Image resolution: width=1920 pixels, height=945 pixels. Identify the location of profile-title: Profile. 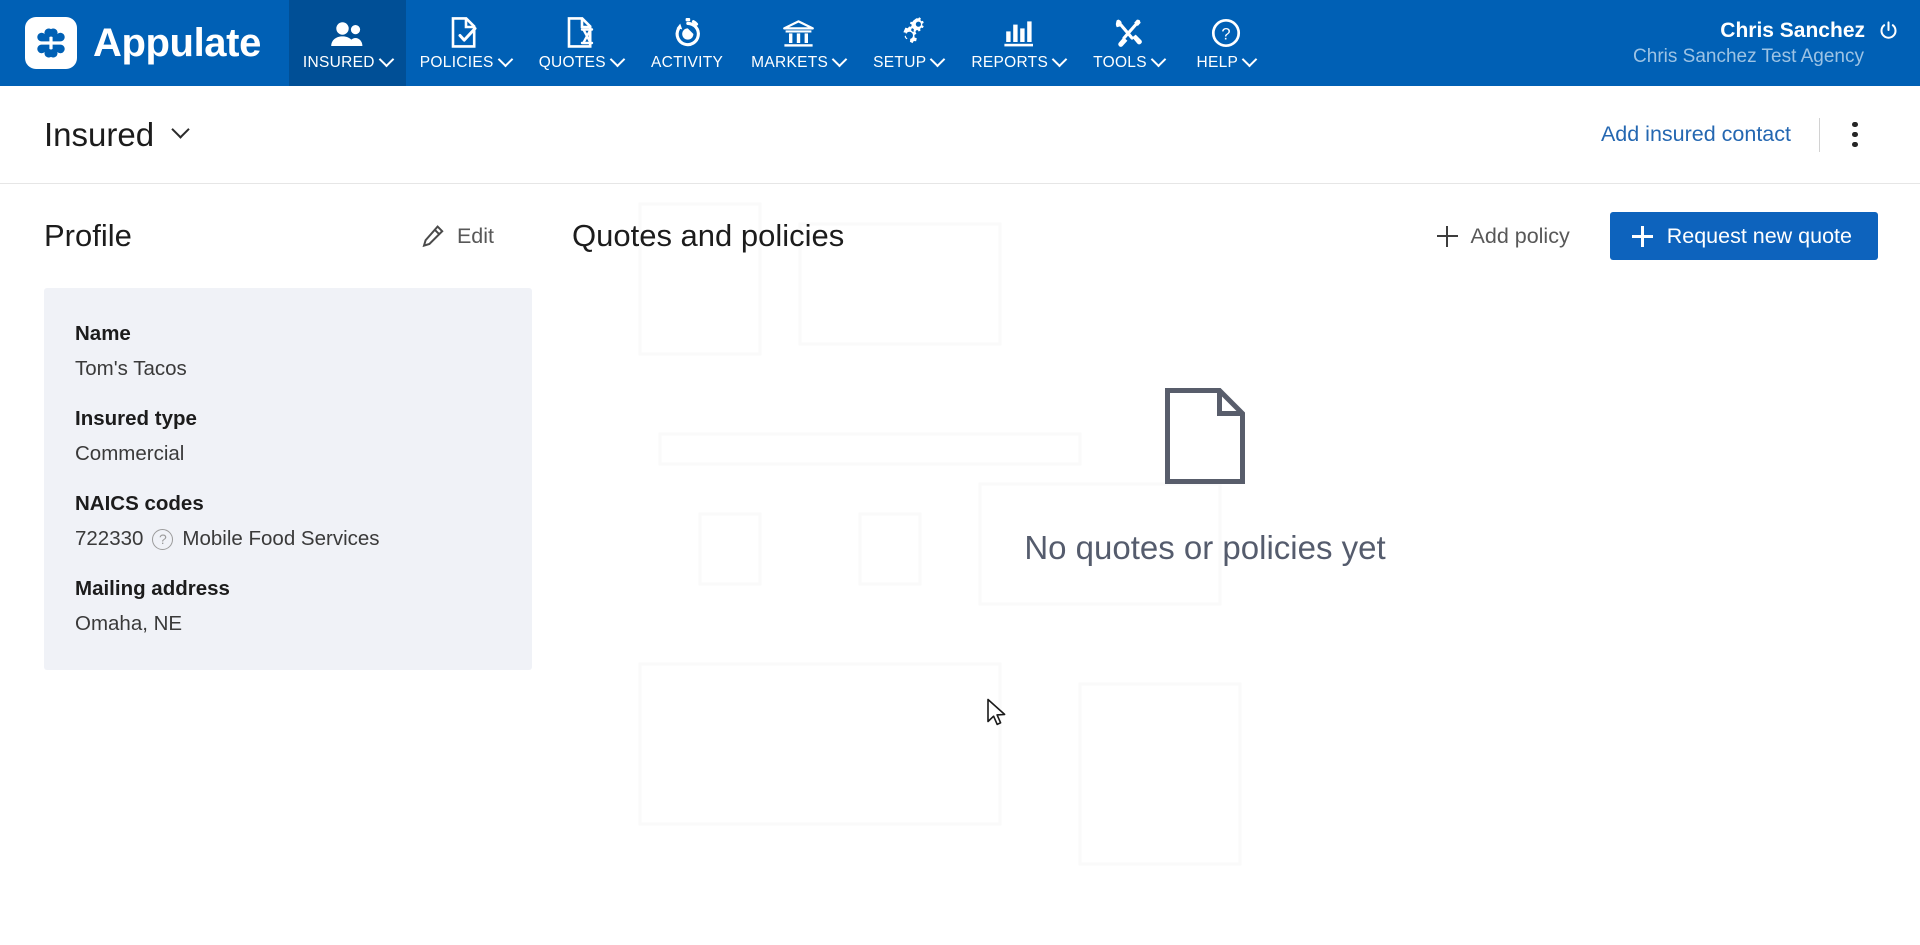
(88, 235).